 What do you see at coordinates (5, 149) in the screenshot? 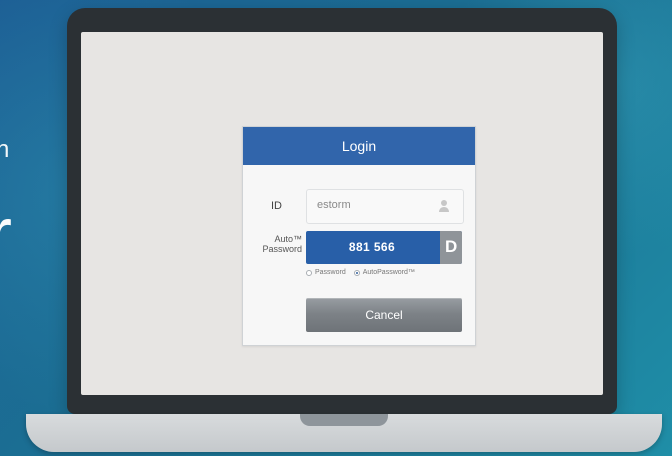
I see `left-partial-text-small: n` at bounding box center [5, 149].